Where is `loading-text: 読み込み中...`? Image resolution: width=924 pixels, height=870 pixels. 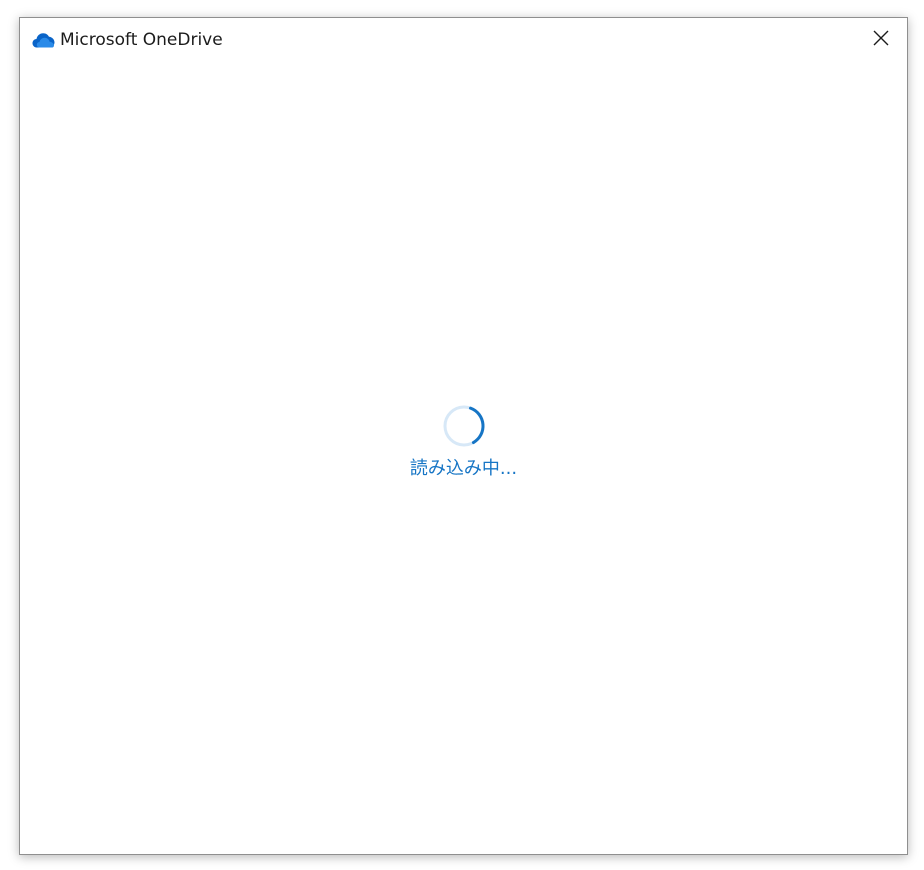 loading-text: 読み込み中... is located at coordinates (463, 468).